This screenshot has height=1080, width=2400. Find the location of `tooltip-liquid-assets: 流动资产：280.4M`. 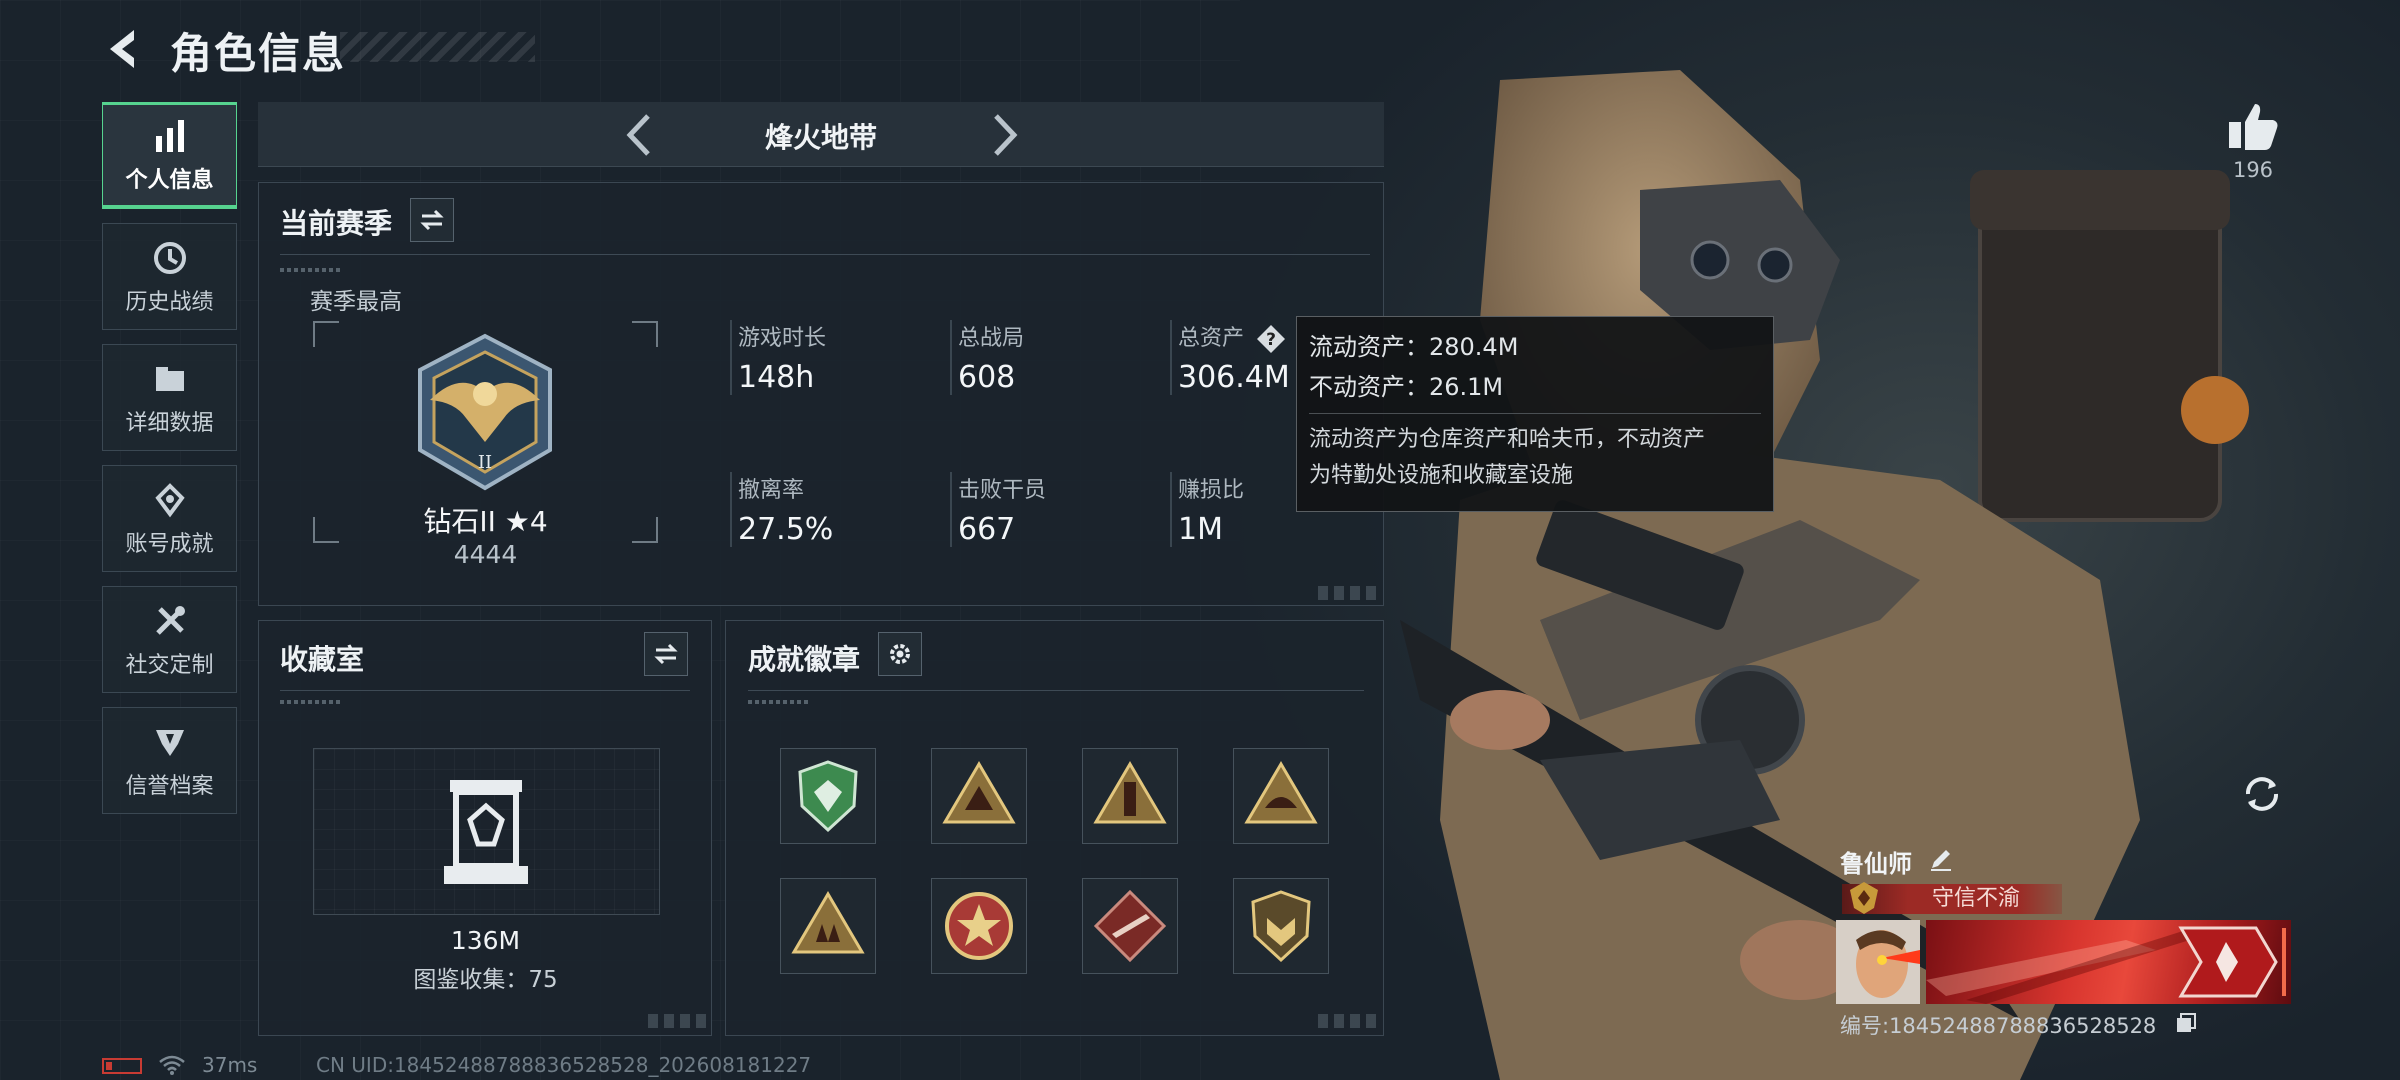

tooltip-liquid-assets: 流动资产：280.4M is located at coordinates (1414, 347).